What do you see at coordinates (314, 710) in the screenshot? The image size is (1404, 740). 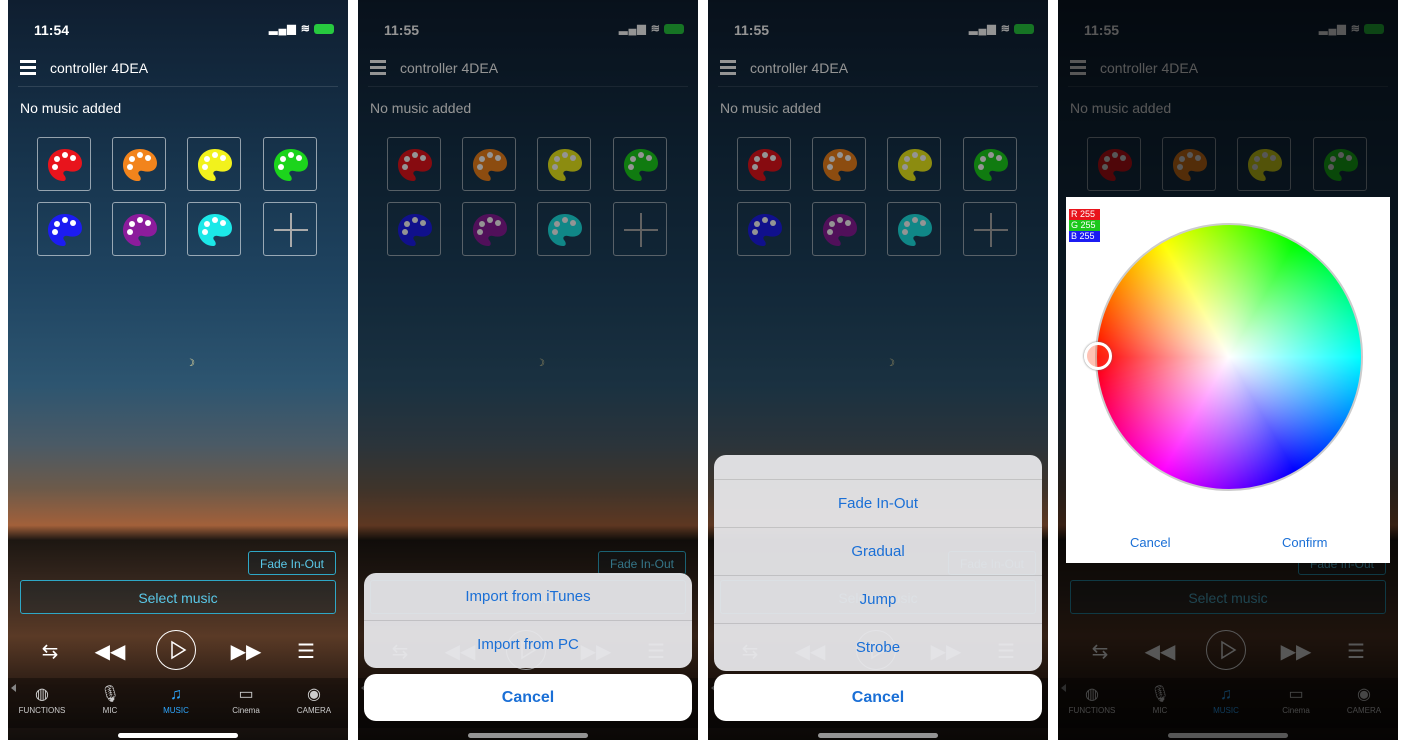 I see `tab-label: CAMERA` at bounding box center [314, 710].